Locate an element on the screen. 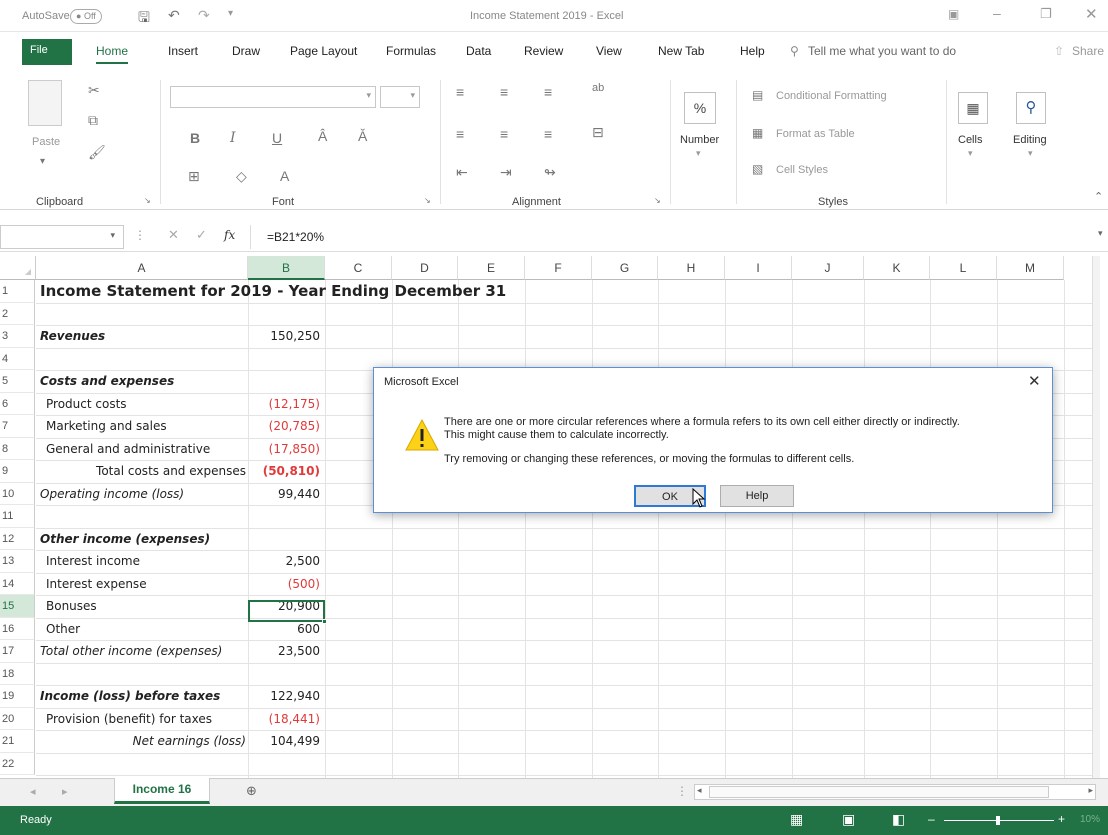  row-header-16: 16 is located at coordinates (17, 628).